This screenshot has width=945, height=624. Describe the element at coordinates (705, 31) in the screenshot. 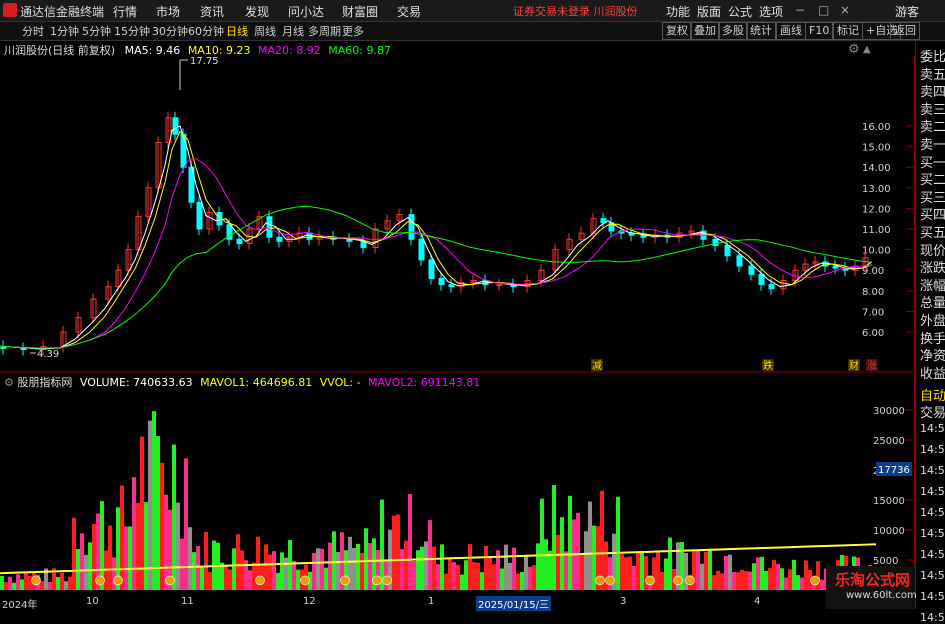

I see `overlay-button: 叠加` at that location.